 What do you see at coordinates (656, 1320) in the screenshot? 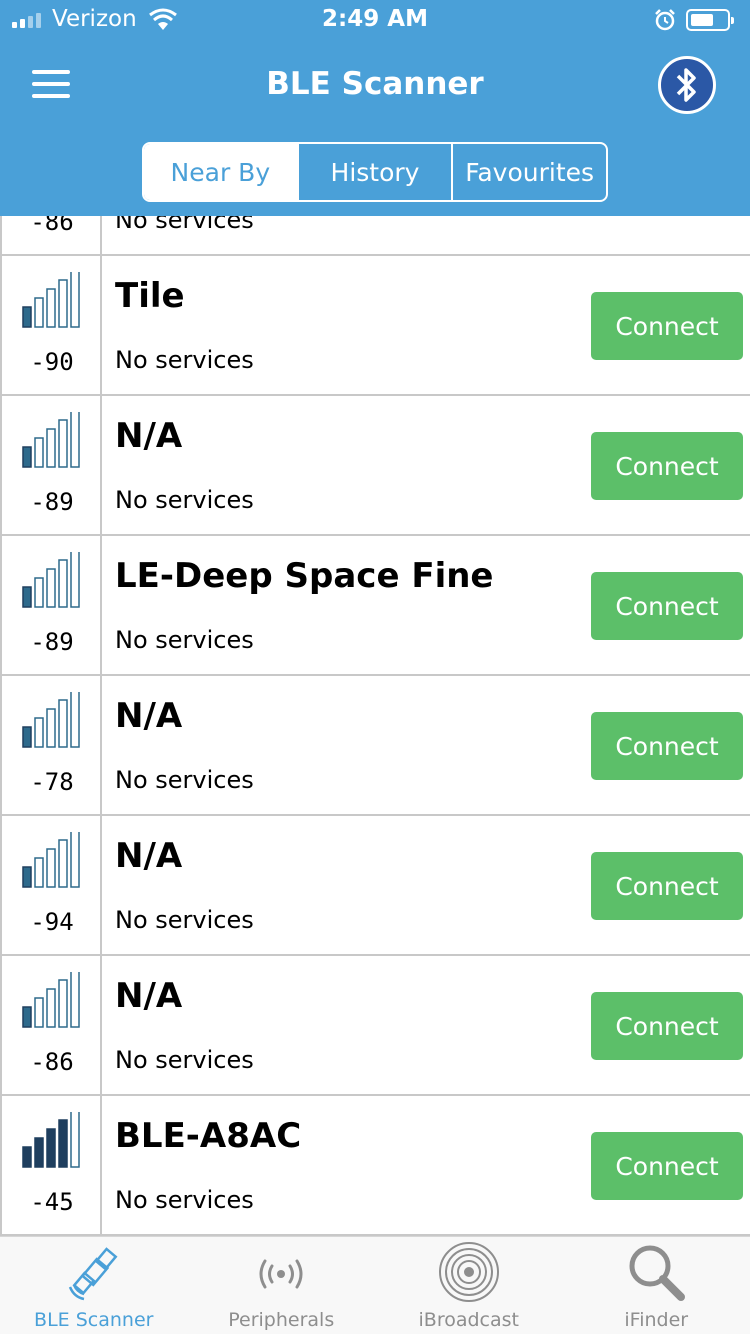
I see `tab-label: iFinder` at bounding box center [656, 1320].